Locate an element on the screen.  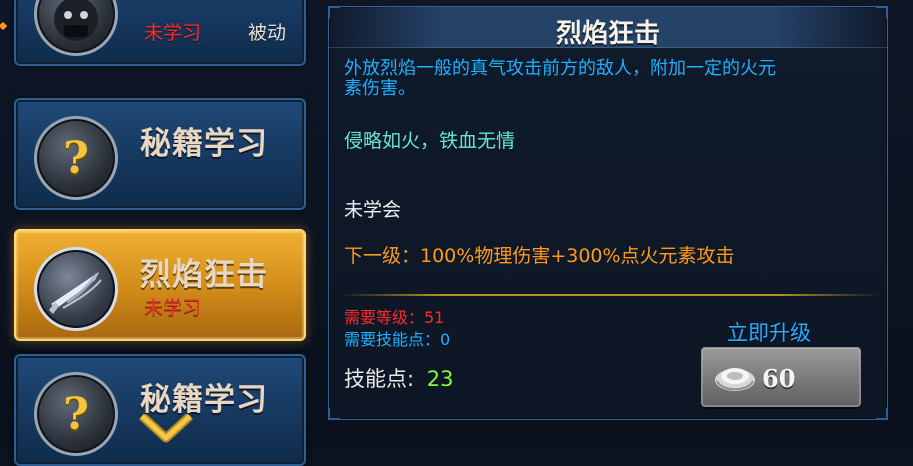
silver-ingot-icon is located at coordinates (735, 379).